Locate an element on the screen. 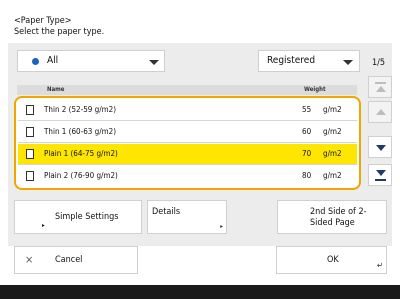  ok-button: OK ↵ is located at coordinates (331, 260).